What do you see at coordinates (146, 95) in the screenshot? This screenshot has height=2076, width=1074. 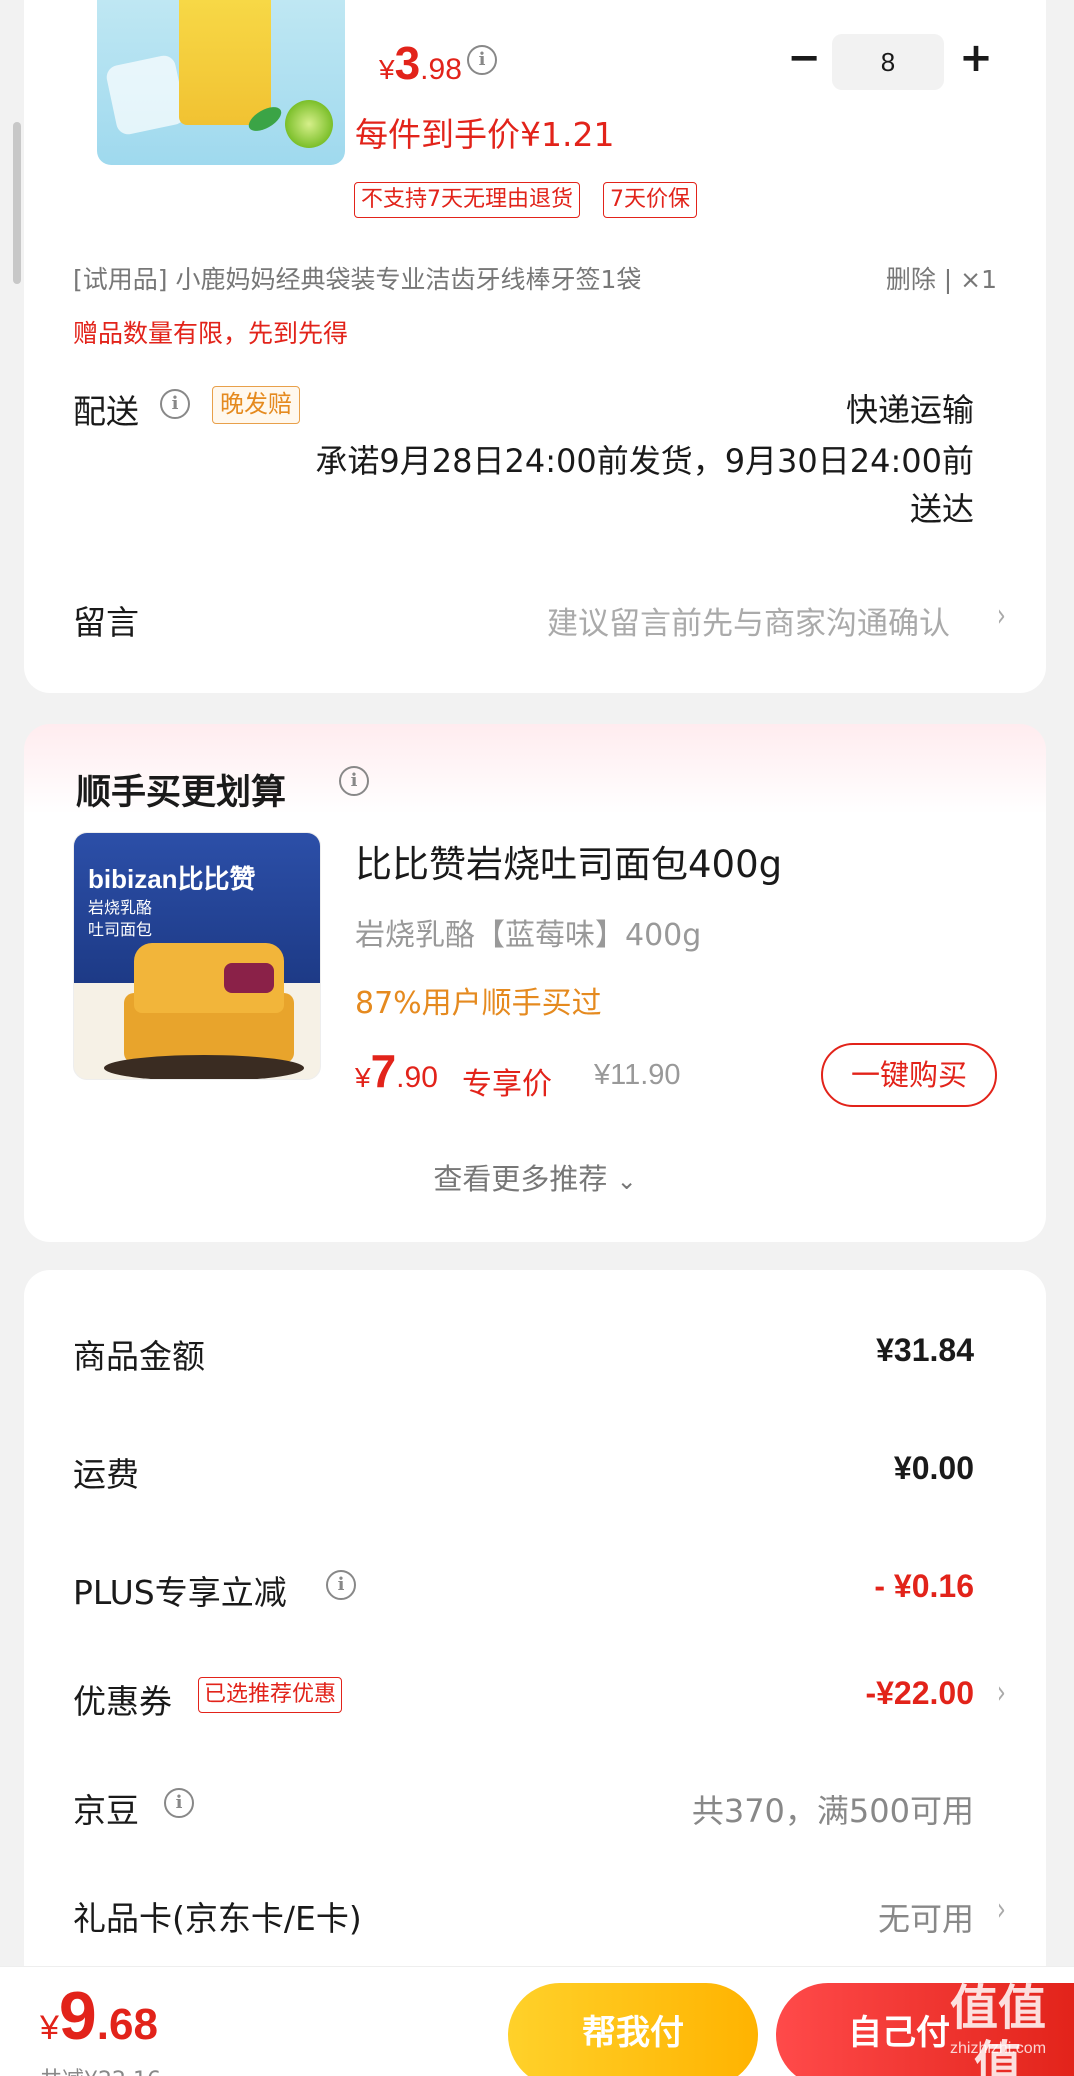 I see `ice-cube-graphic` at bounding box center [146, 95].